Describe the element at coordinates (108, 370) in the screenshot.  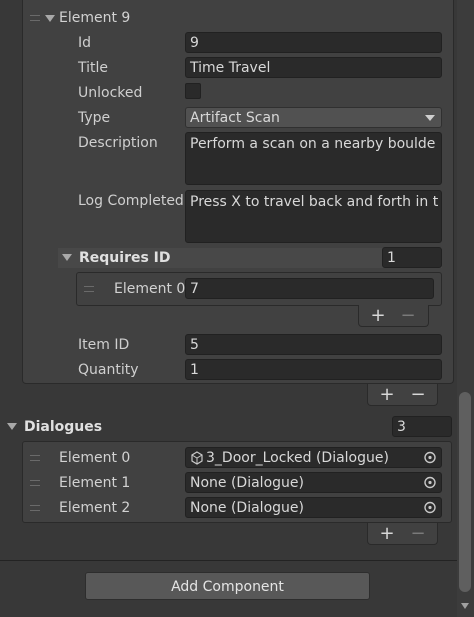
I see `quantity-label: Quantity` at that location.